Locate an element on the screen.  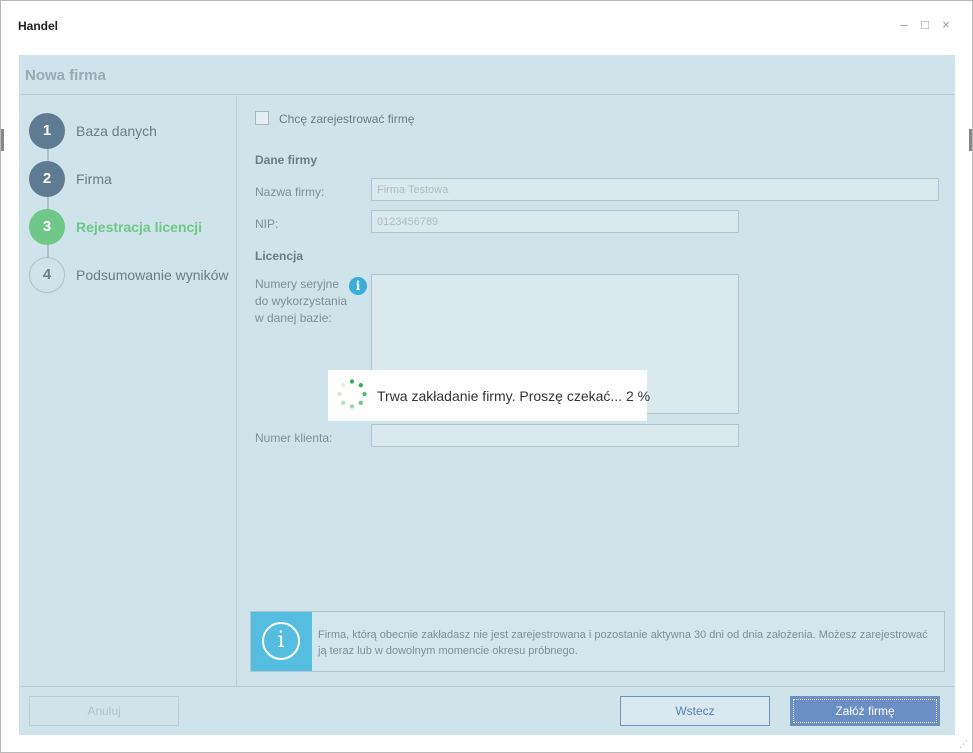
license-heading: Licencja is located at coordinates (279, 256).